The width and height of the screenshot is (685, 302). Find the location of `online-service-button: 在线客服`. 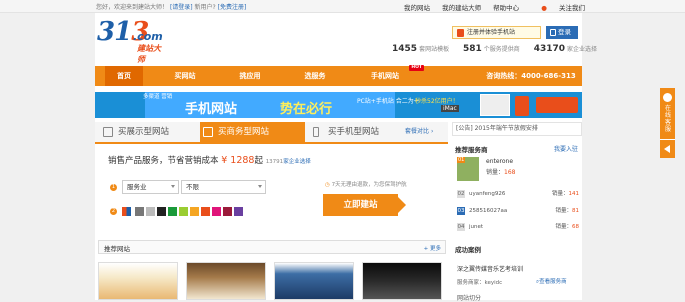

online-service-button: 在线客服 is located at coordinates (667, 114).